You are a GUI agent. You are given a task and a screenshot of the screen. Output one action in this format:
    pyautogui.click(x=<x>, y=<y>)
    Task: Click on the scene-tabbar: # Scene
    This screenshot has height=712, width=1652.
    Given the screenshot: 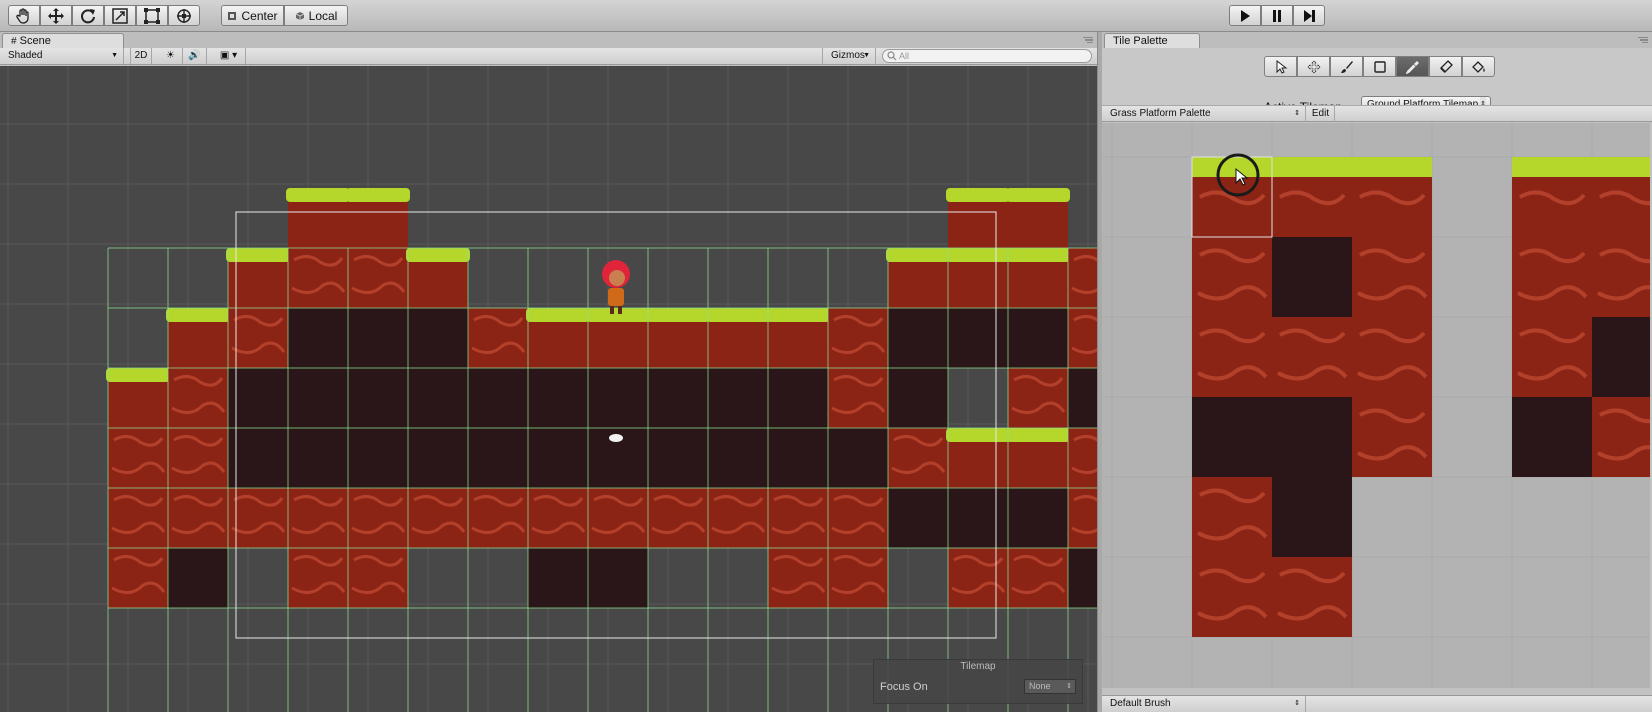 What is the action you would take?
    pyautogui.click(x=548, y=40)
    